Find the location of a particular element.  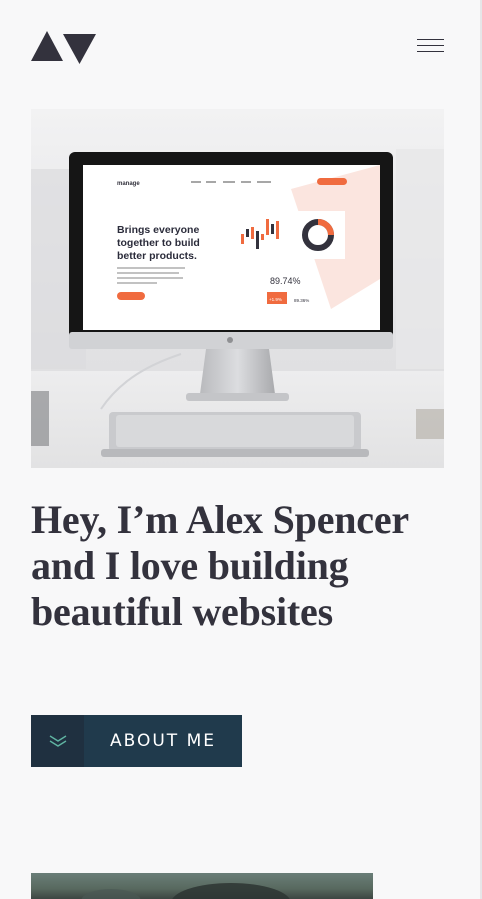

screen-headline-2: together to build is located at coordinates (158, 243).